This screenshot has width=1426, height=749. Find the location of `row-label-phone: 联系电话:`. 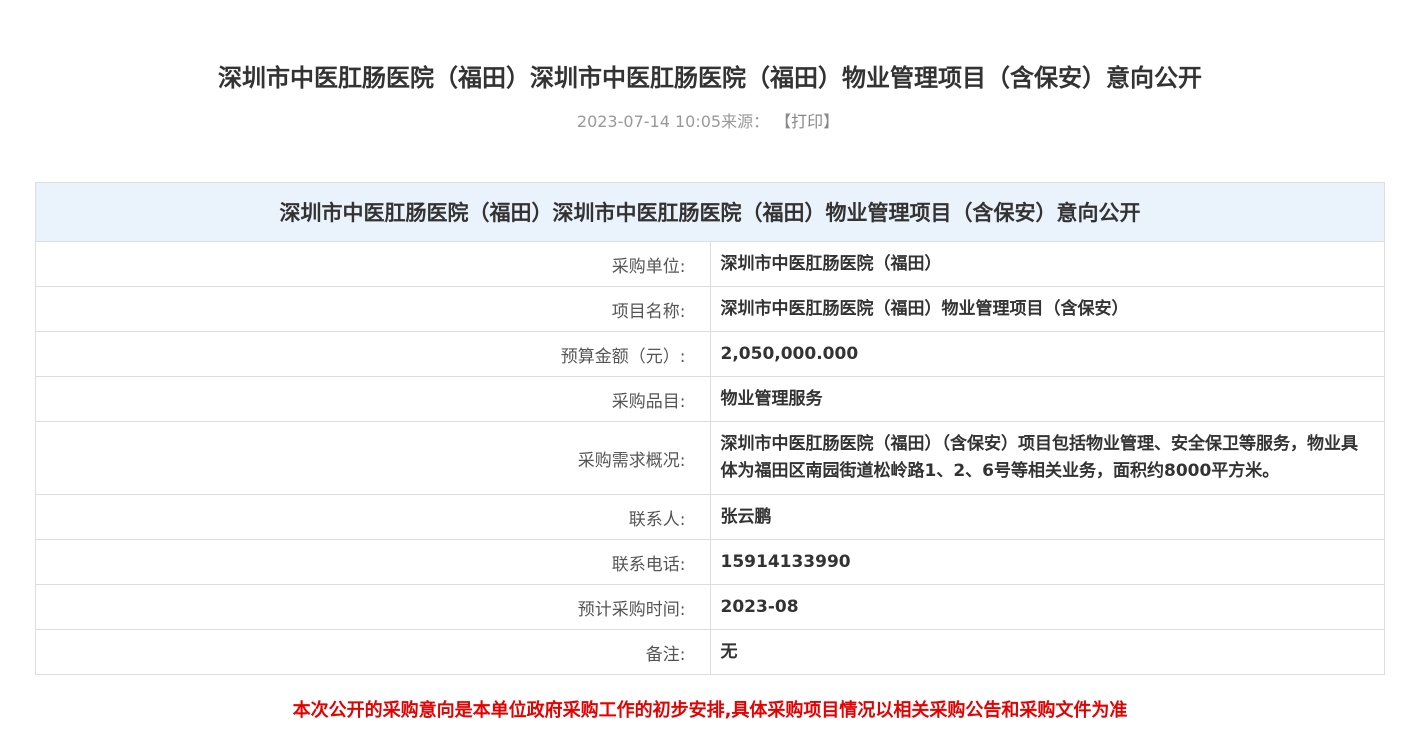

row-label-phone: 联系电话: is located at coordinates (373, 562).